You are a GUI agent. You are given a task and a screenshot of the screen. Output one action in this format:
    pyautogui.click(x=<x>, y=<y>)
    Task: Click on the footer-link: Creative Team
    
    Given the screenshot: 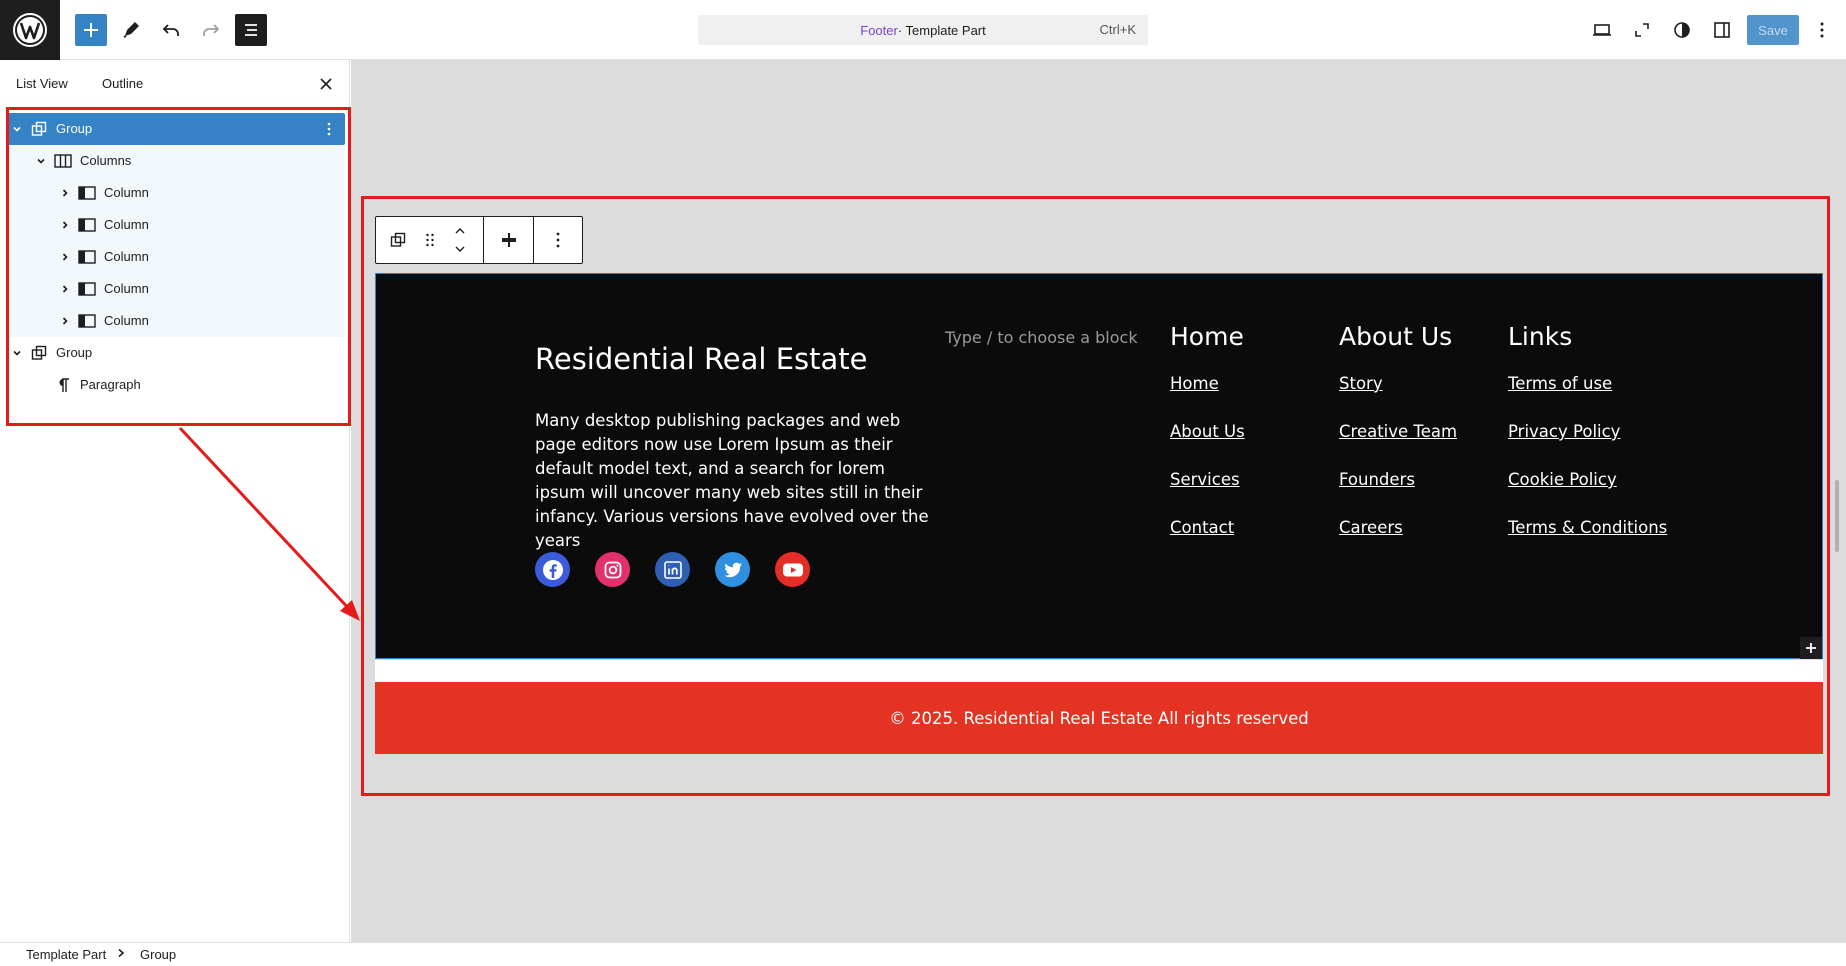 What is the action you would take?
    pyautogui.click(x=1398, y=440)
    